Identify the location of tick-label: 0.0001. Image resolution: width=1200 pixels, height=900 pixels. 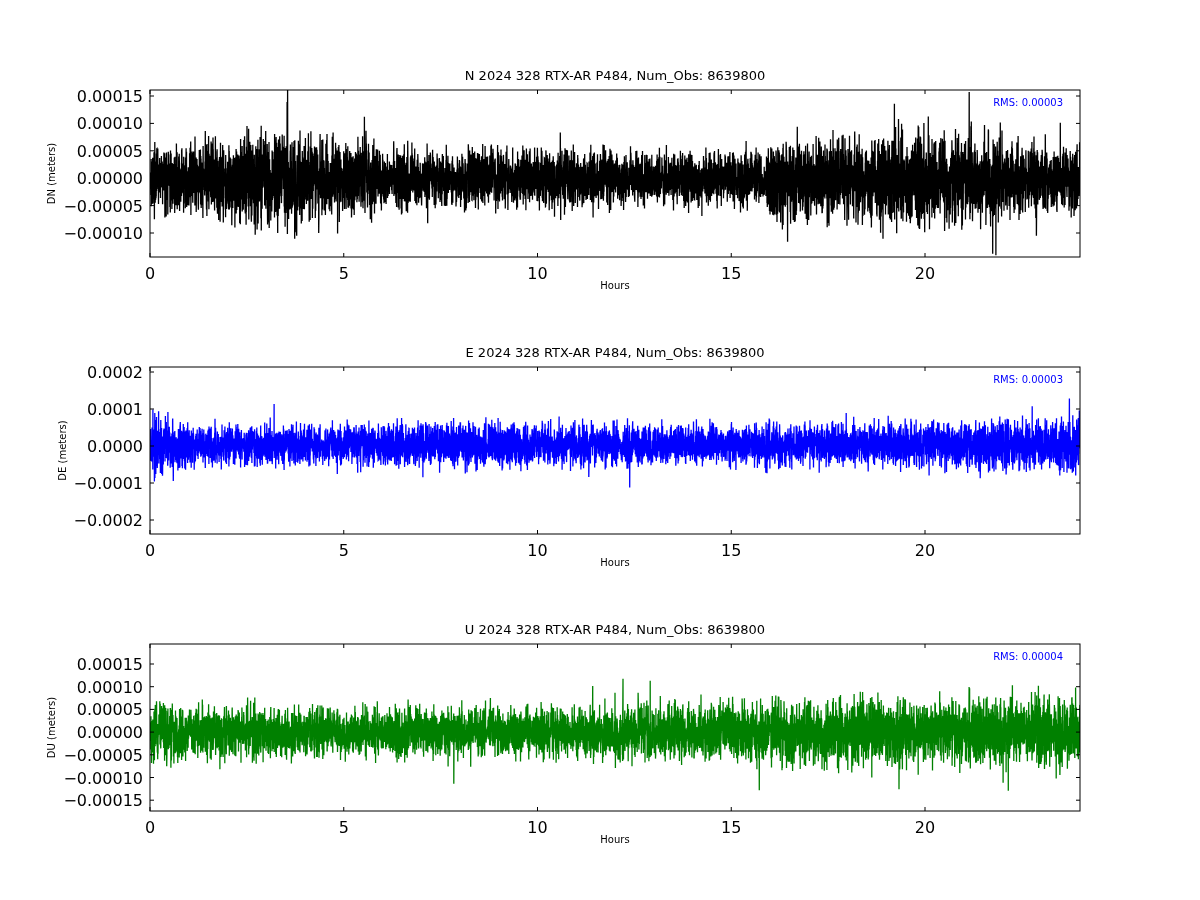
(115, 409).